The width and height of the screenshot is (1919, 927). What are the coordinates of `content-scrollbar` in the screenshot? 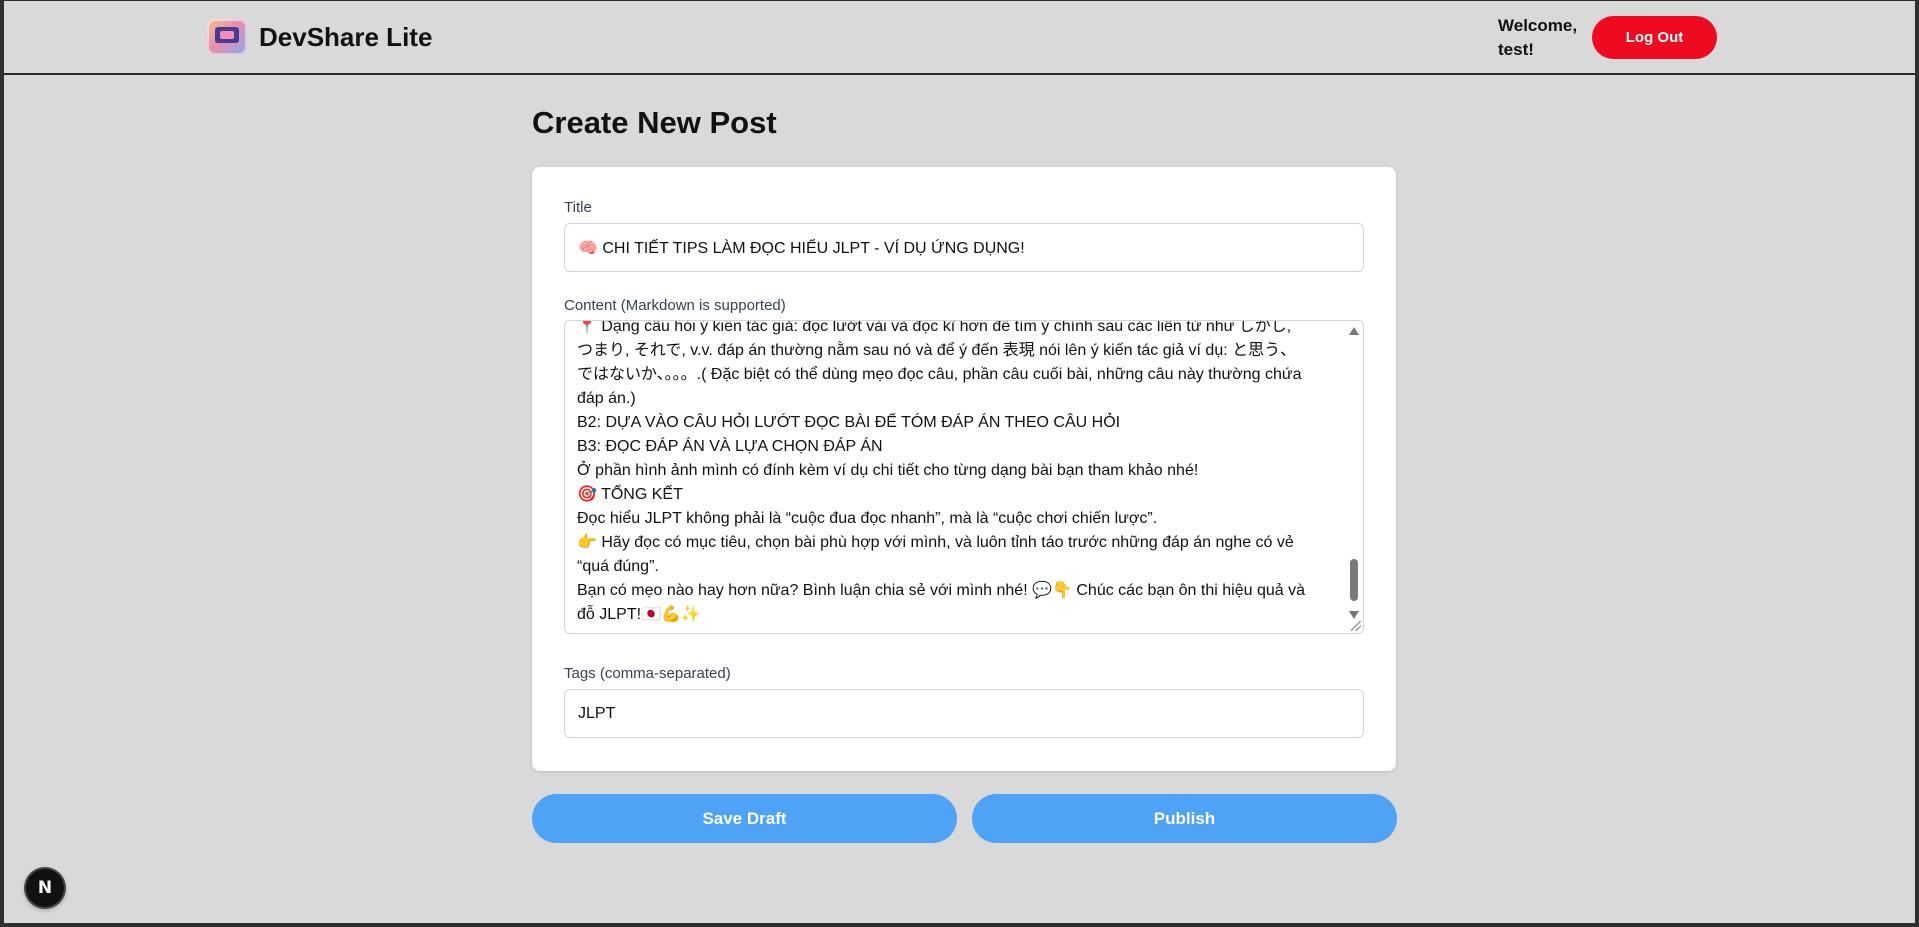 It's located at (1354, 471).